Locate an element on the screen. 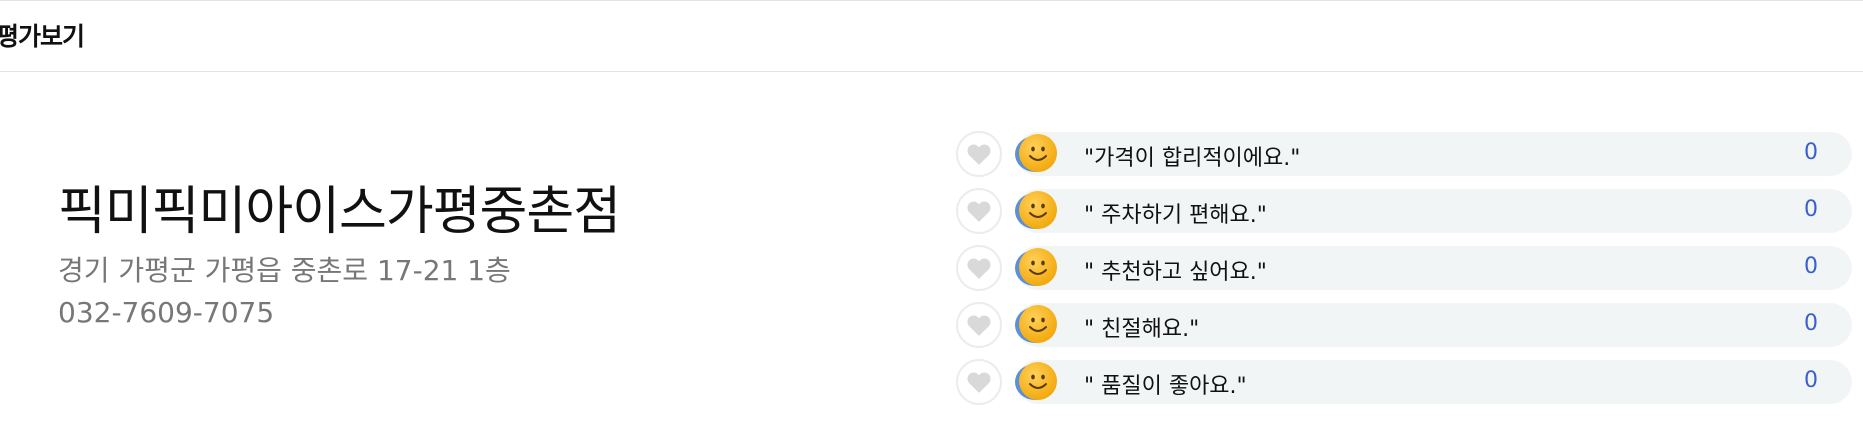 The height and width of the screenshot is (445, 1863). review-pill: " 친절해요." 0 is located at coordinates (1433, 325).